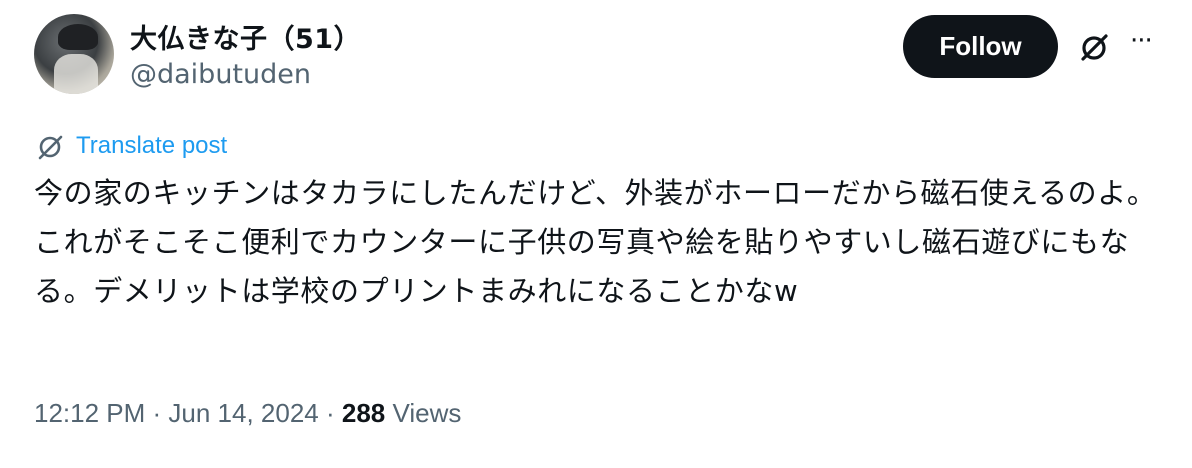  What do you see at coordinates (220, 74) in the screenshot?
I see `author-handle: @daibutuden` at bounding box center [220, 74].